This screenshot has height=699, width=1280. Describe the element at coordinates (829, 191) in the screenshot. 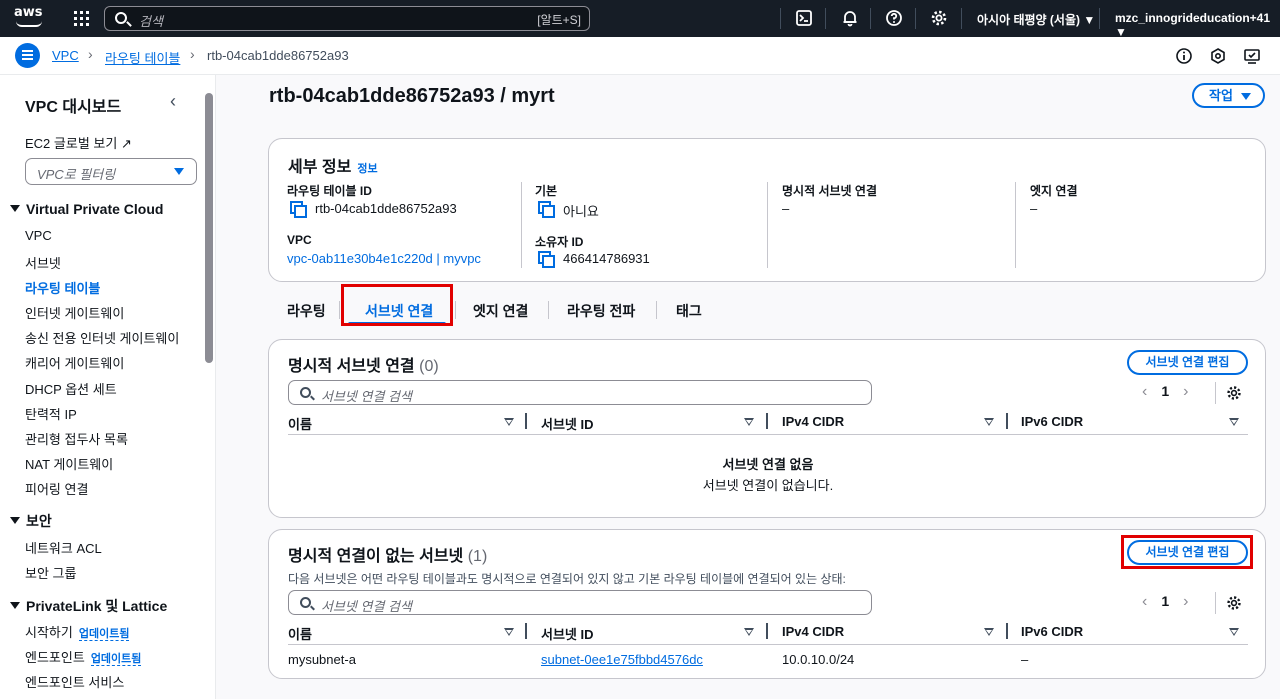

I see `explicit-subnet-label: 명시적 서브넷 연결` at that location.